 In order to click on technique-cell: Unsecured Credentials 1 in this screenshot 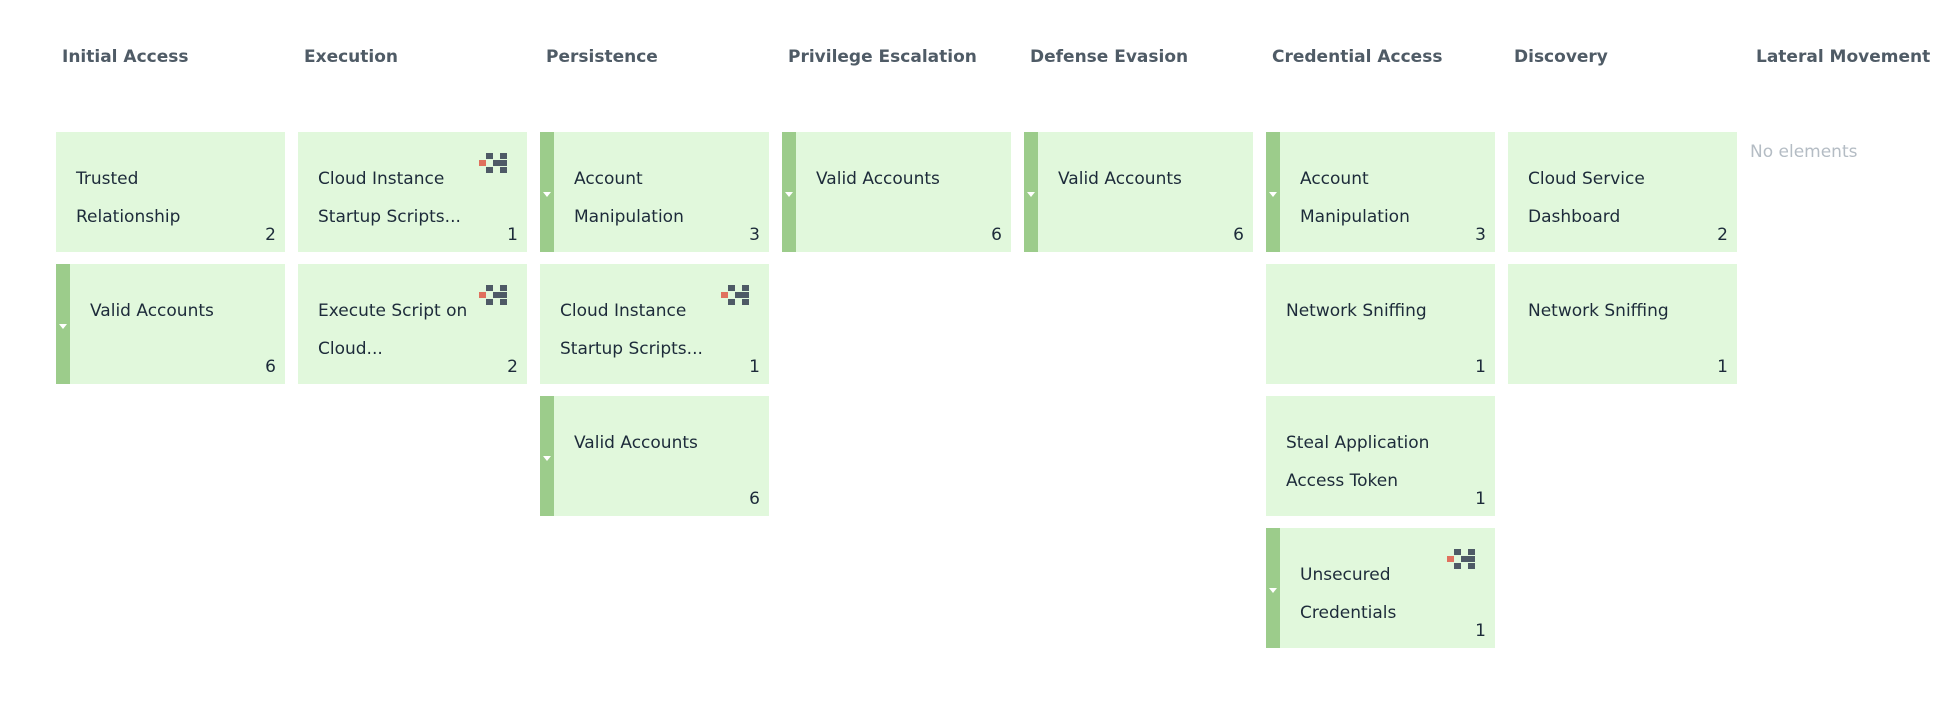, I will do `click(1380, 588)`.